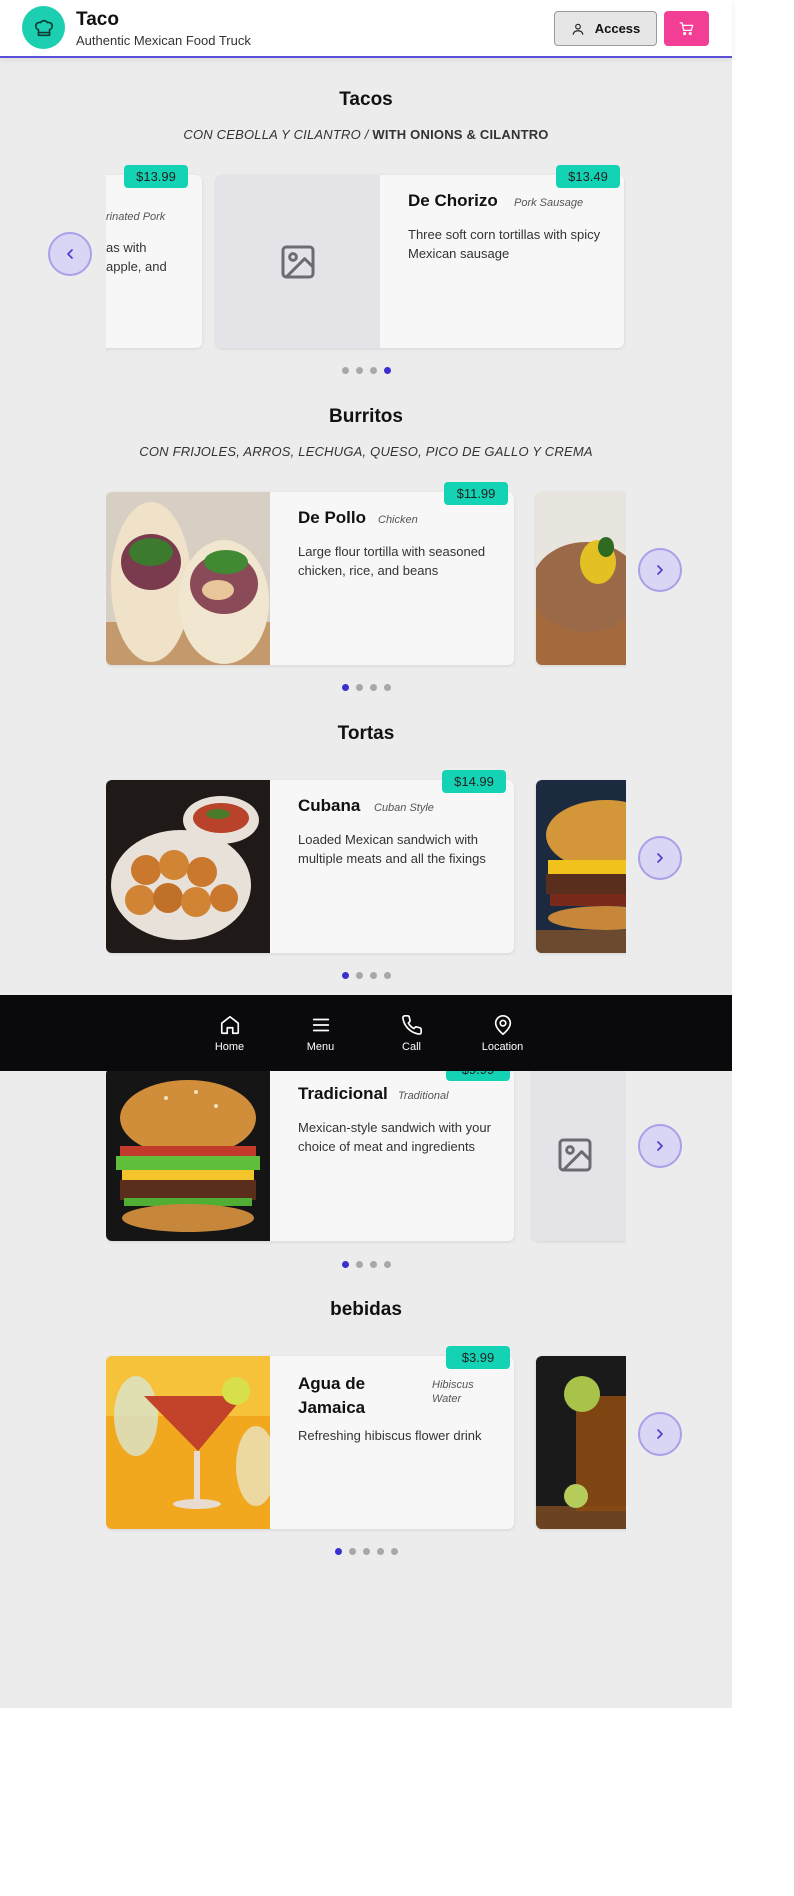 The width and height of the screenshot is (794, 1896). Describe the element at coordinates (411, 1024) in the screenshot. I see `phone-icon` at that location.